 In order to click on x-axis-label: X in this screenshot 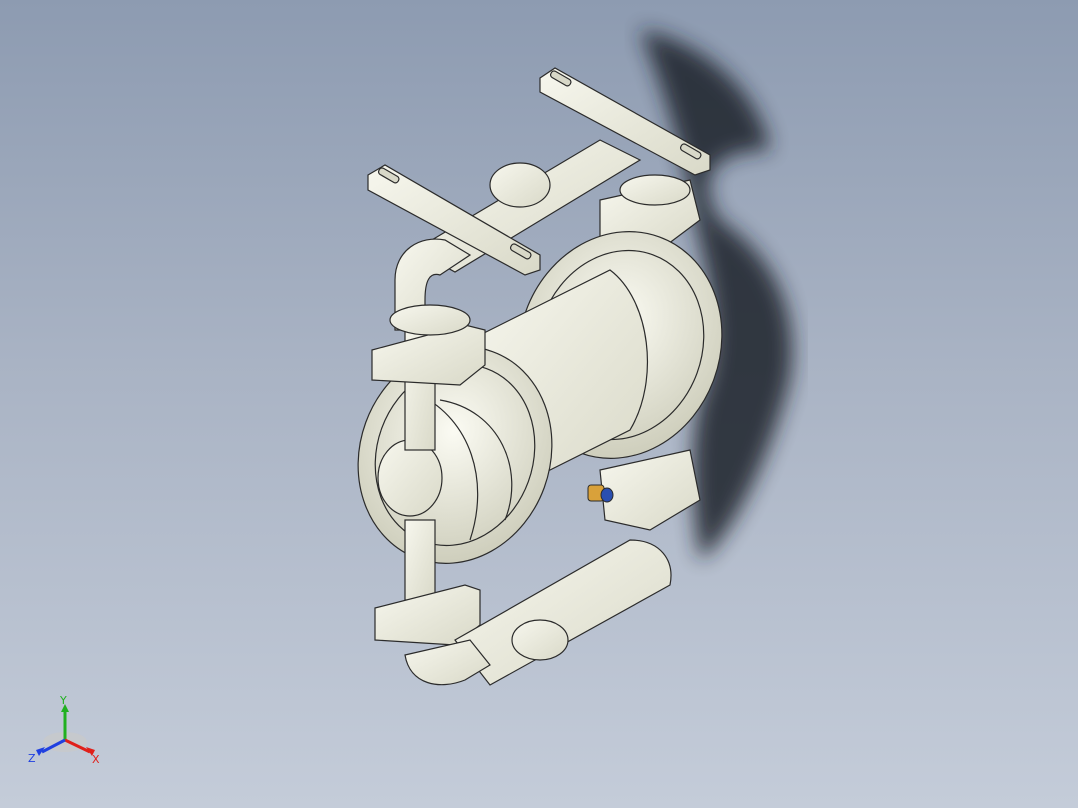, I will do `click(96, 759)`.